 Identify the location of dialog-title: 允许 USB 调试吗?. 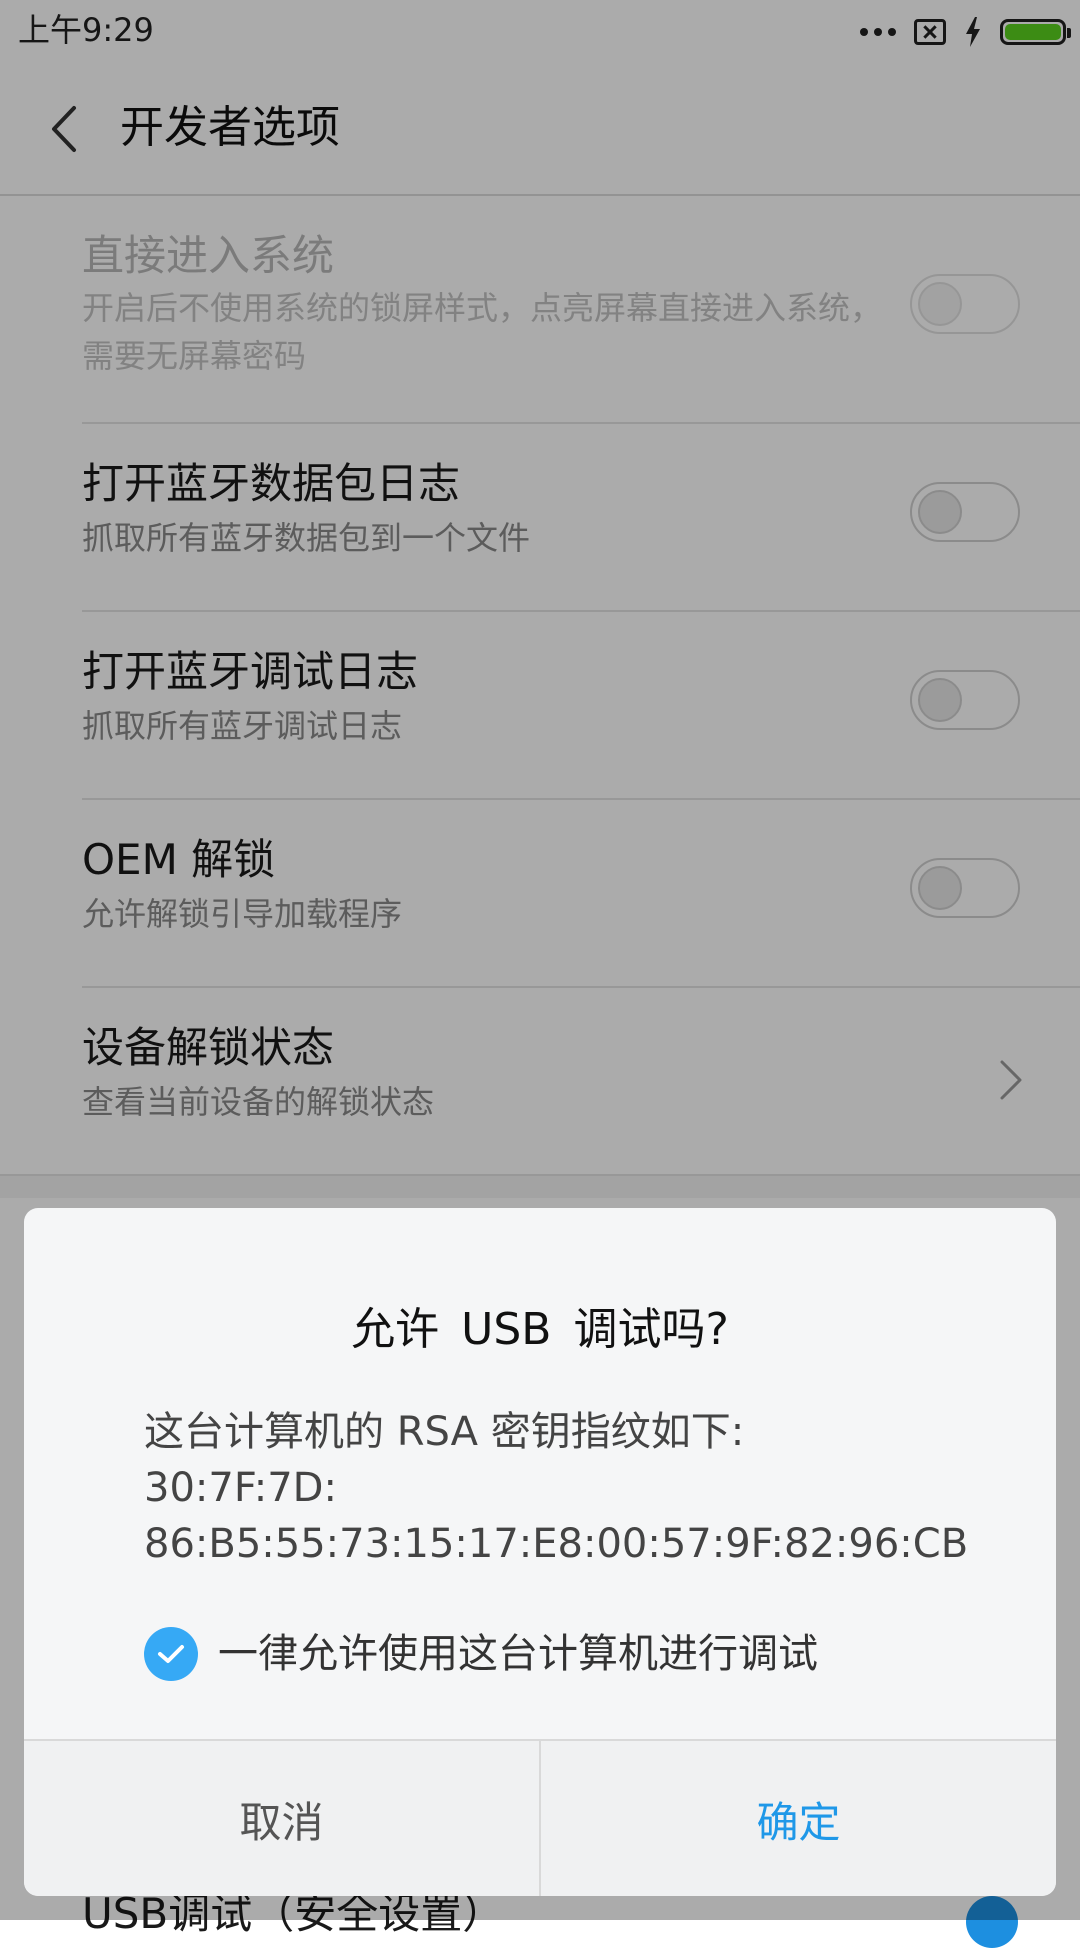
(540, 1329).